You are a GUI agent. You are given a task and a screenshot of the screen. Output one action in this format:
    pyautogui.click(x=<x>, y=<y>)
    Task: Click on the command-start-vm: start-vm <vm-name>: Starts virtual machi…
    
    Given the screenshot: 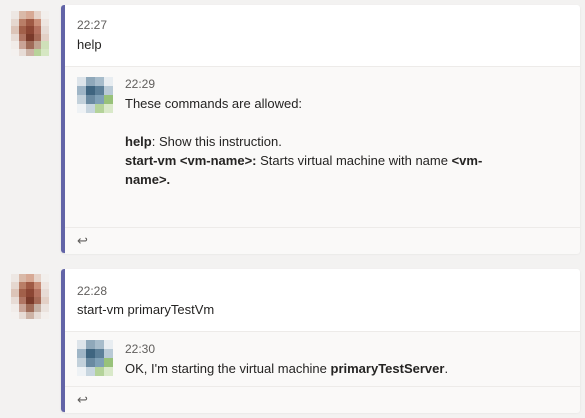 What is the action you would take?
    pyautogui.click(x=345, y=170)
    